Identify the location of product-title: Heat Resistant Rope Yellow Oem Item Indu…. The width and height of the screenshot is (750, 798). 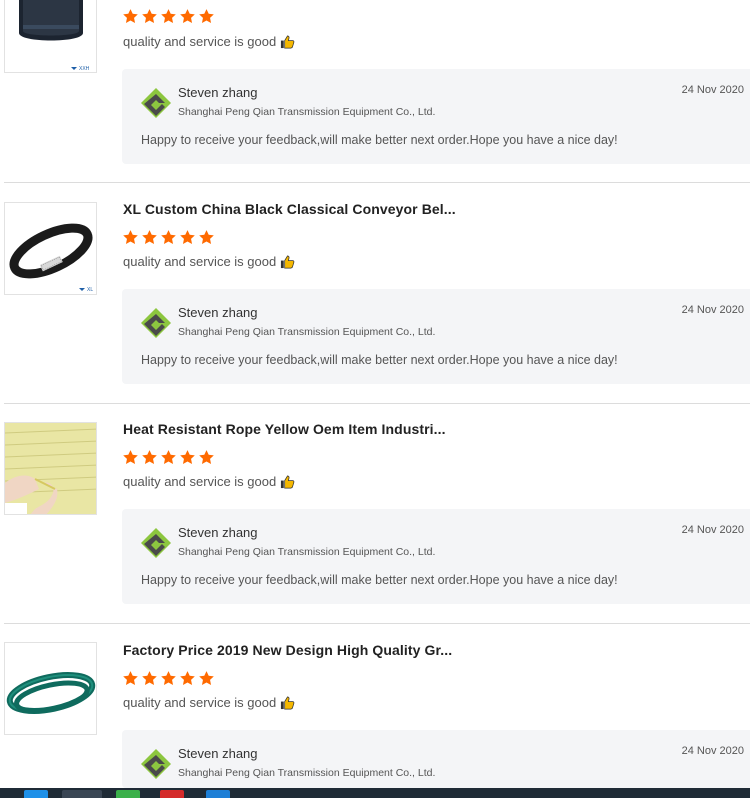
(284, 429).